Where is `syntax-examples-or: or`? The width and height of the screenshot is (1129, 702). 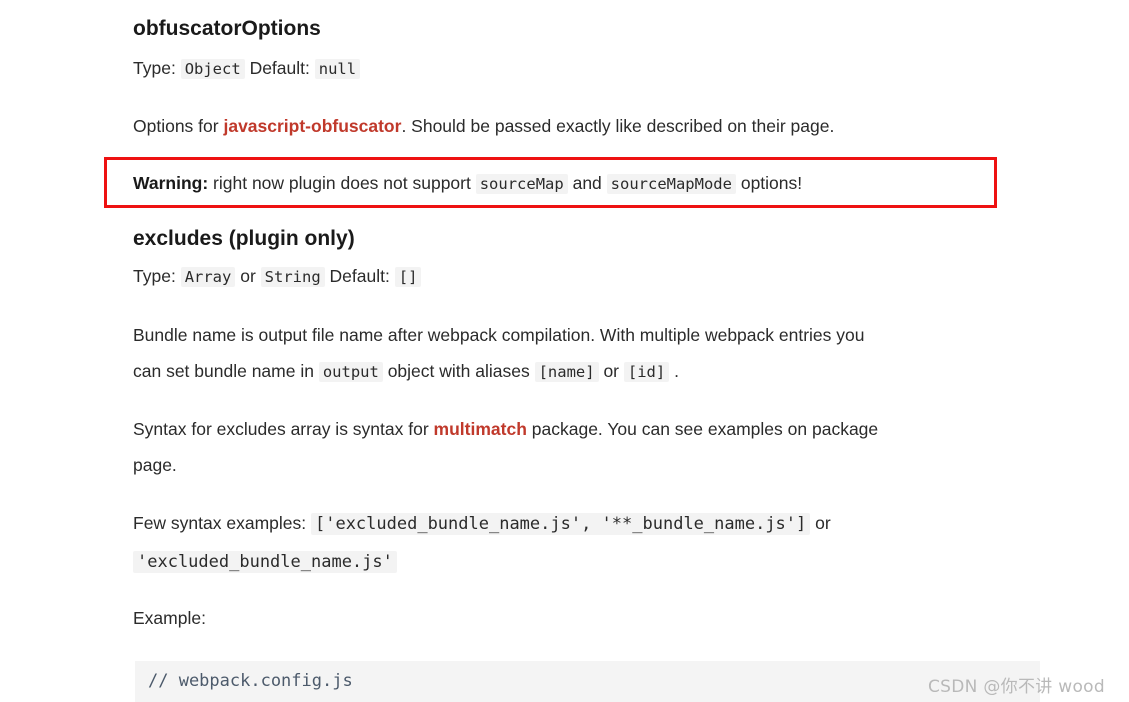
syntax-examples-or: or is located at coordinates (820, 523).